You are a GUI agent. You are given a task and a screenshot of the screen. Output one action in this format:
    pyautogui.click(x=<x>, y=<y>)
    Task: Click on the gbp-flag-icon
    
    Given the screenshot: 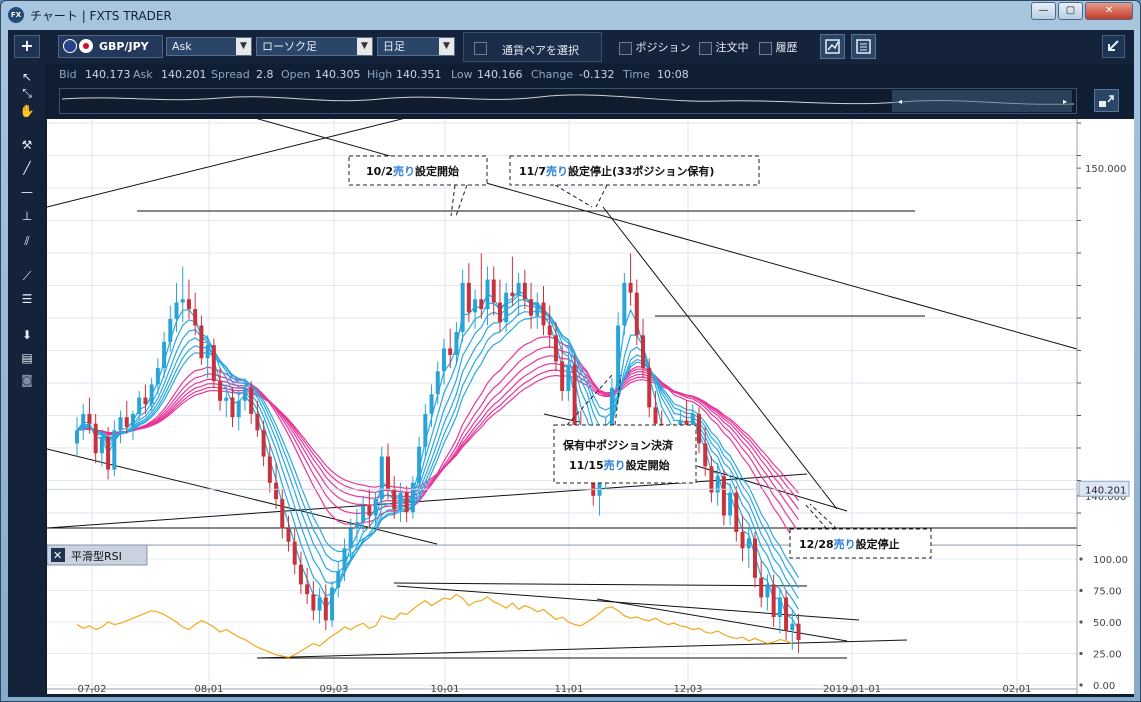 What is the action you would take?
    pyautogui.click(x=70, y=46)
    